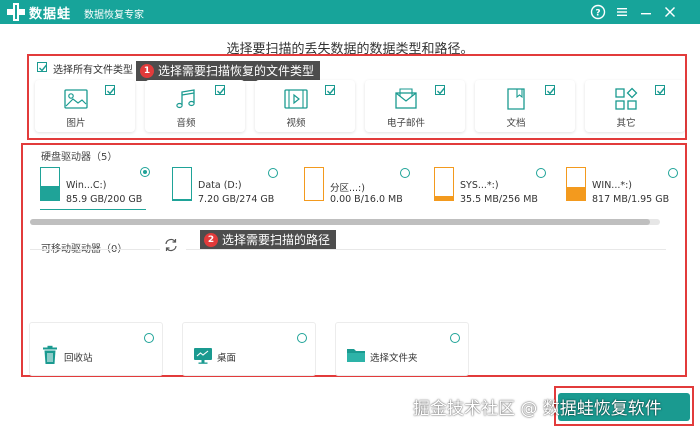 The width and height of the screenshot is (700, 428). I want to click on drive-name: Data (D:), so click(220, 185).